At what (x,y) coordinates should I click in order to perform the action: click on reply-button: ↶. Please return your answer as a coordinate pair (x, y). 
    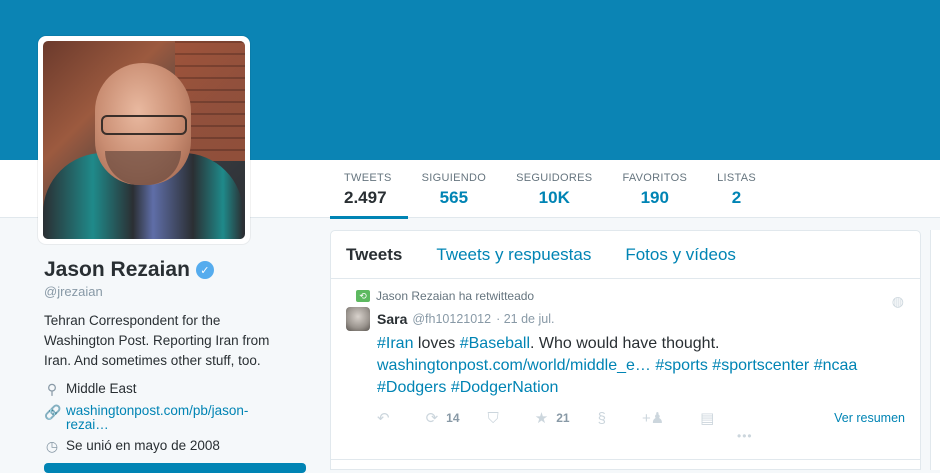
    Looking at the image, I should click on (387, 418).